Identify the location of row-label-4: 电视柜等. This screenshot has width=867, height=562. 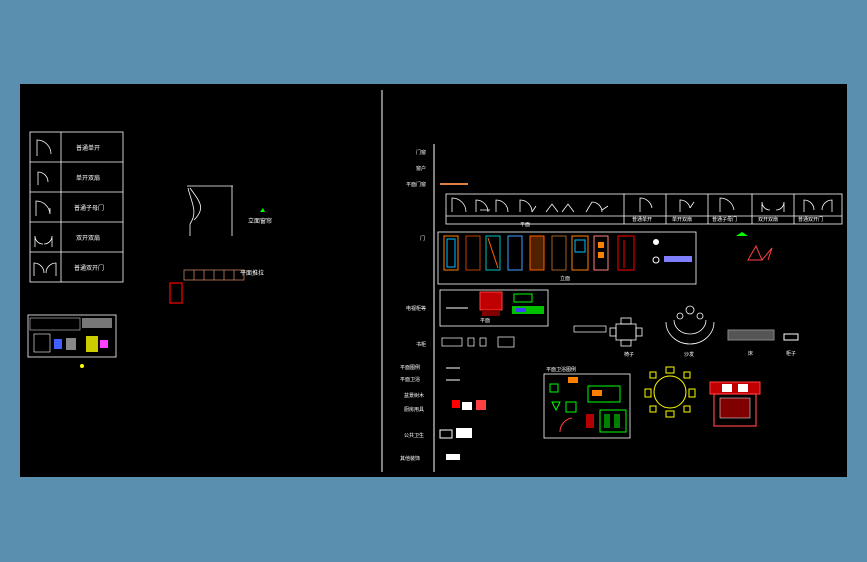
(416, 308).